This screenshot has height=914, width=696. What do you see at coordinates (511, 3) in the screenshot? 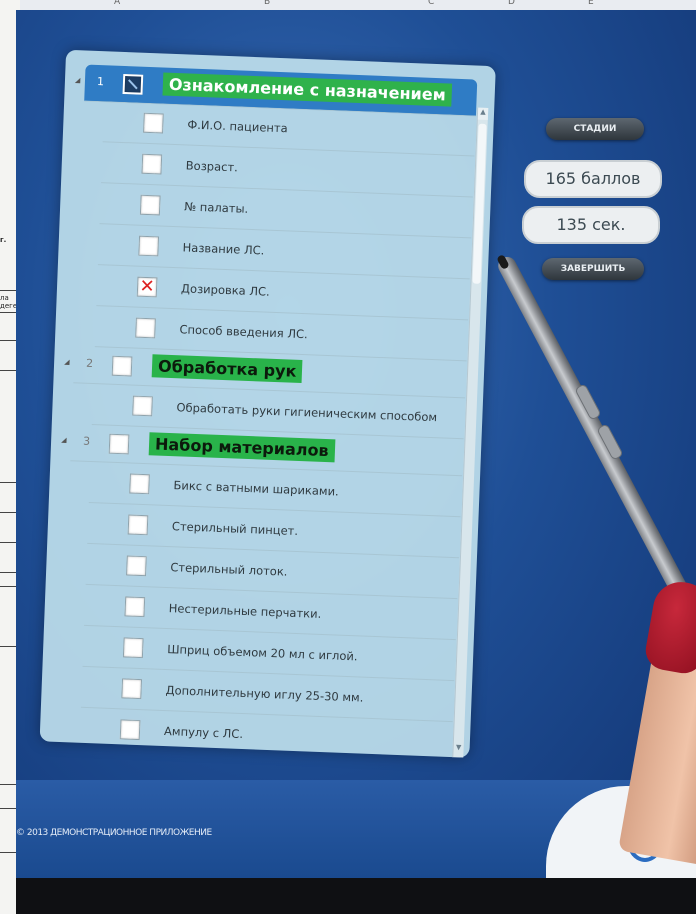
I see `column-letter: D` at bounding box center [511, 3].